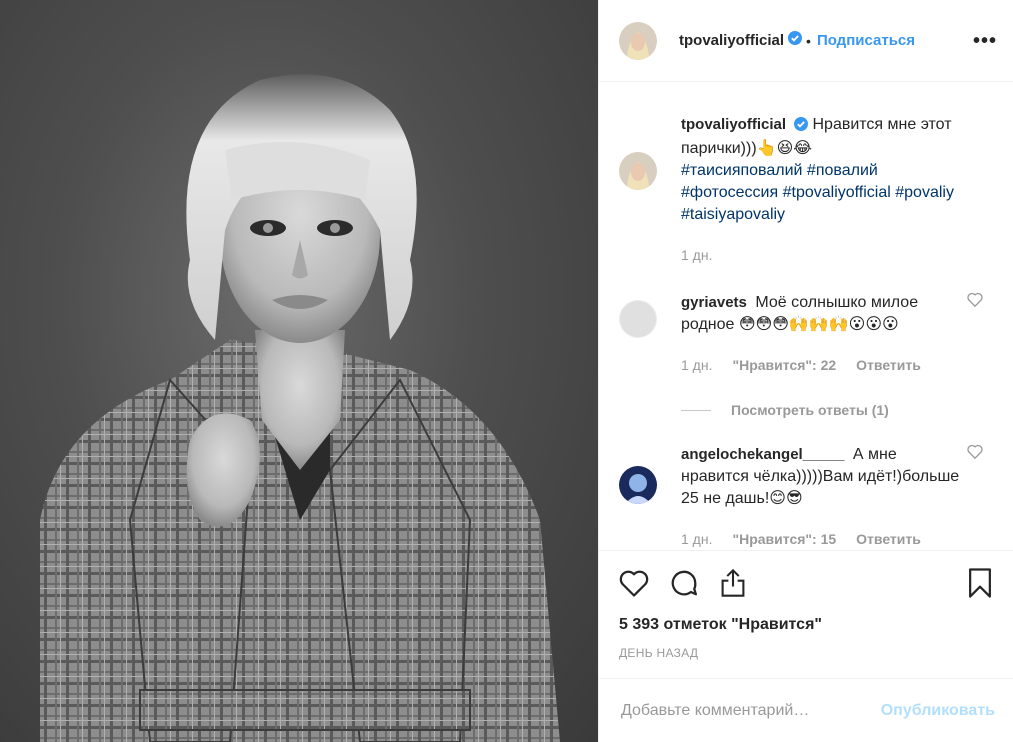 The image size is (1013, 742). I want to click on publish-comment-button: Опубликовать, so click(938, 711).